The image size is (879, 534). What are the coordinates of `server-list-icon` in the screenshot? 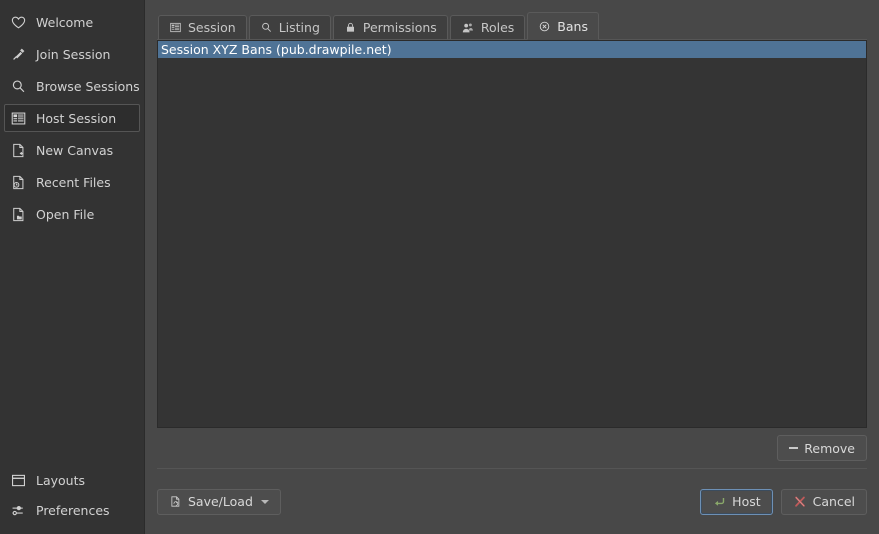 It's located at (18, 118).